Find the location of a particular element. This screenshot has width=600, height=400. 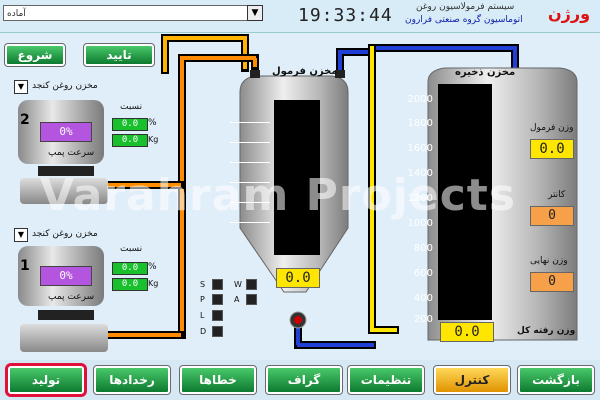

mixer1-ratio-unit: % is located at coordinates (152, 267).